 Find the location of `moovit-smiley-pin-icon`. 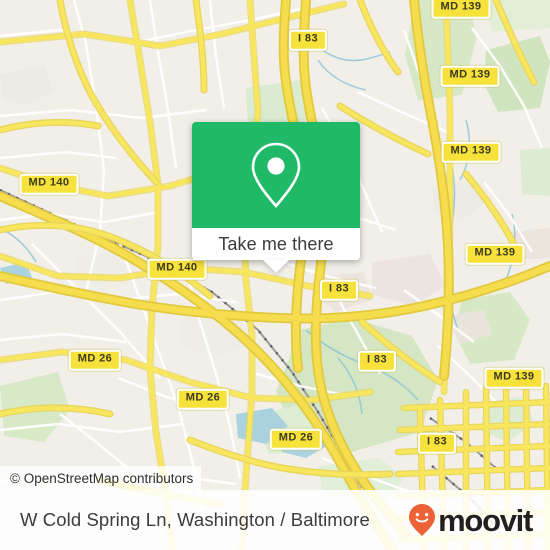

moovit-smiley-pin-icon is located at coordinates (422, 520).